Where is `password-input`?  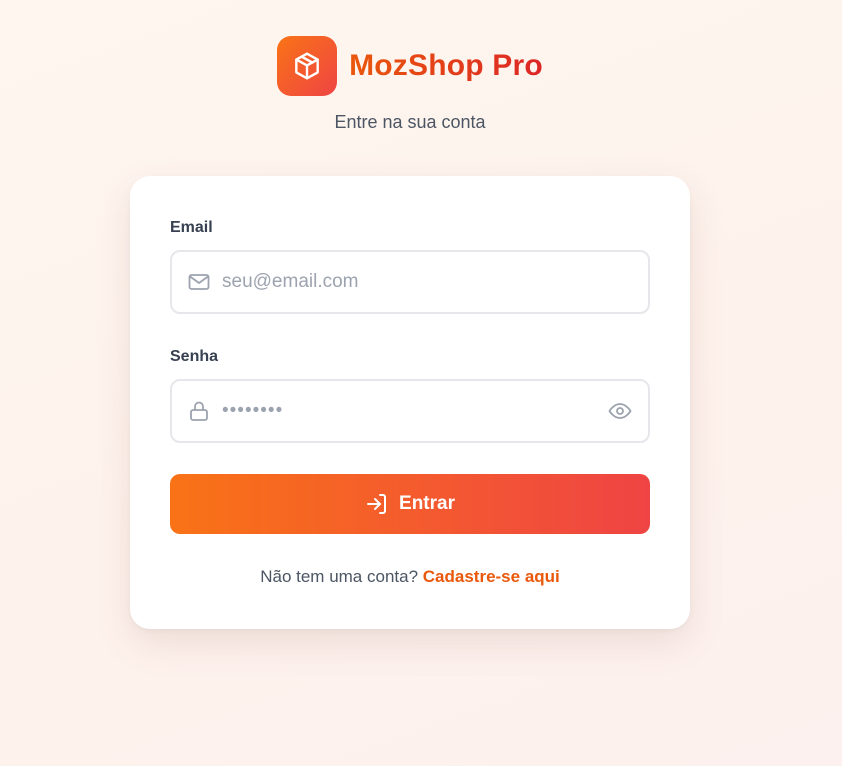
password-input is located at coordinates (414, 411).